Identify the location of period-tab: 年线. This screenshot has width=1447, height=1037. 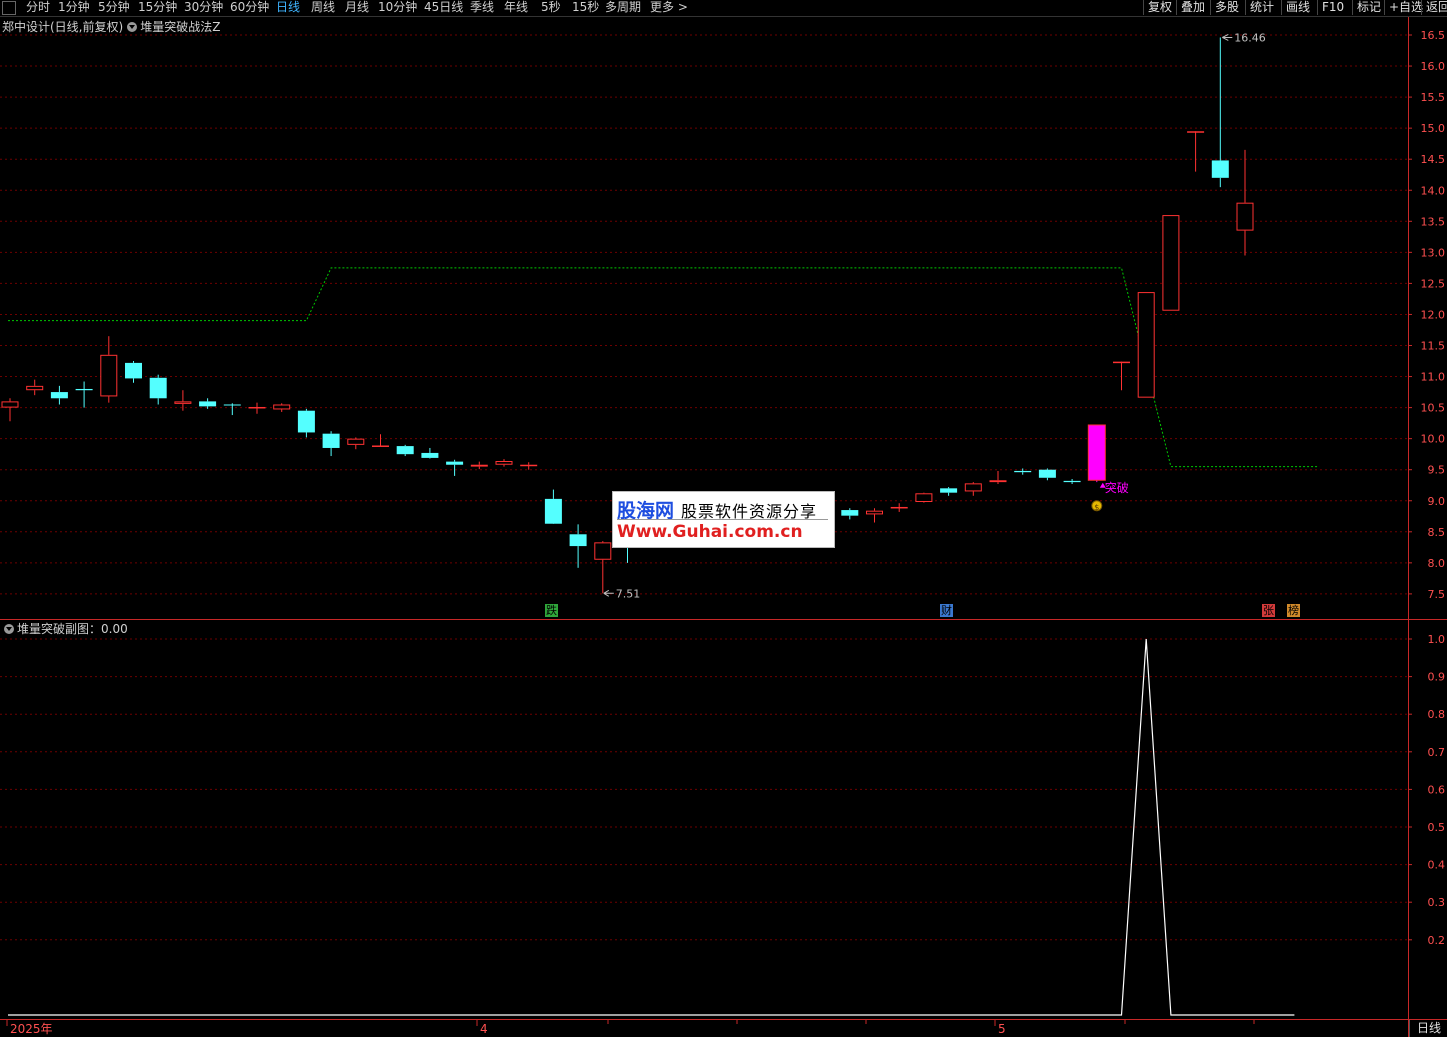
(516, 7).